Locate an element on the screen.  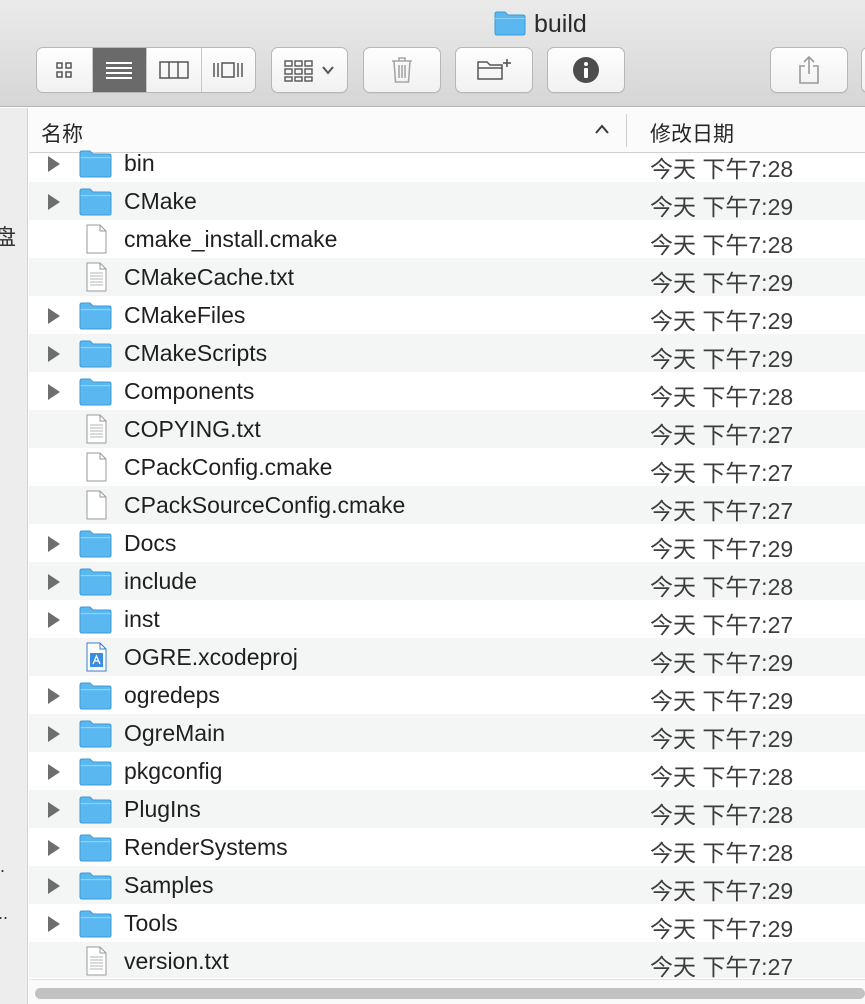
arrange-button is located at coordinates (309, 70).